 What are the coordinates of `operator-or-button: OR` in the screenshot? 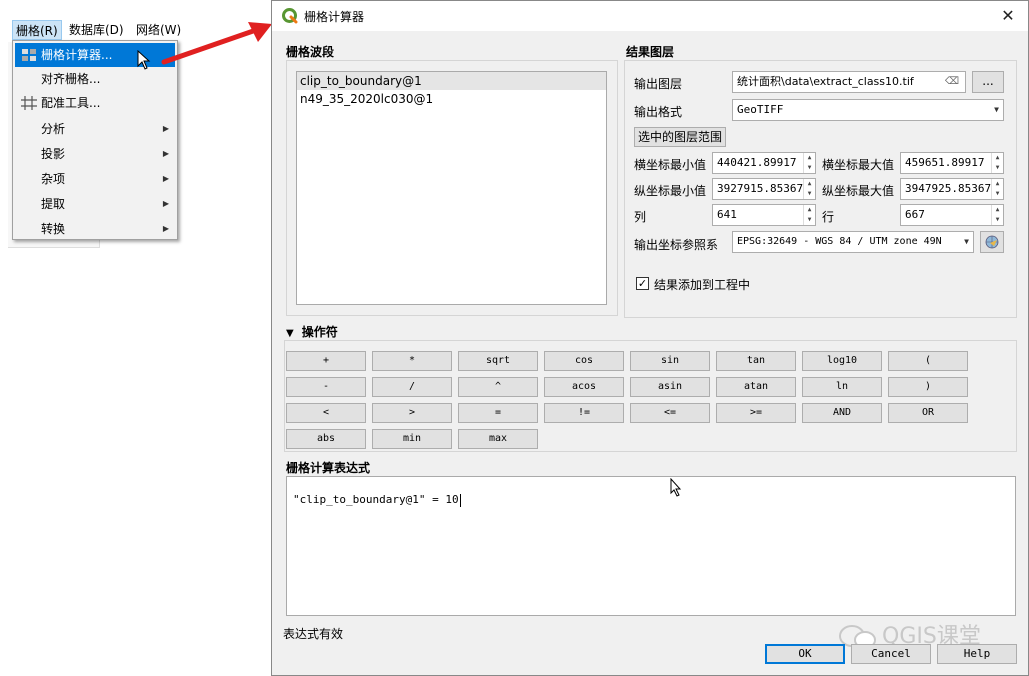 It's located at (928, 413).